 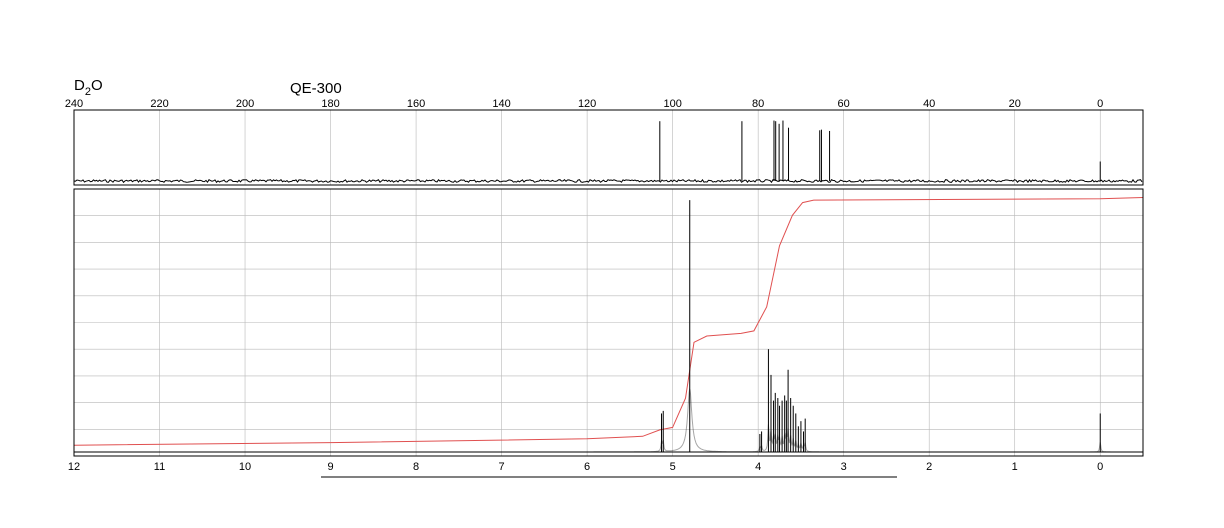 I want to click on h1-tick-label: 12, so click(x=74, y=467).